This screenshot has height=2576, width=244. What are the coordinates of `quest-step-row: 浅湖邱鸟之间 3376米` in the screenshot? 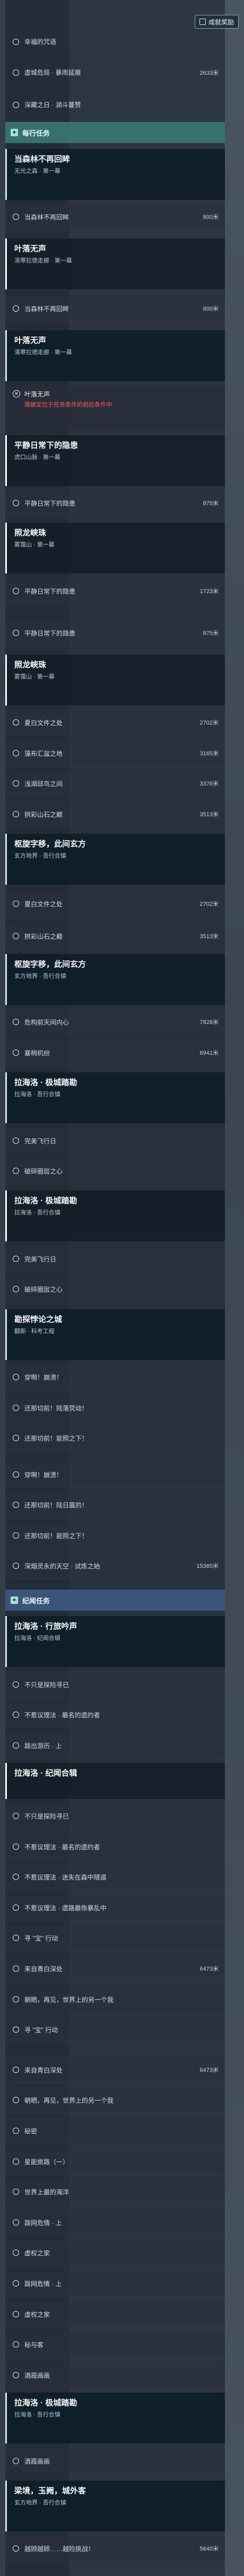 It's located at (115, 784).